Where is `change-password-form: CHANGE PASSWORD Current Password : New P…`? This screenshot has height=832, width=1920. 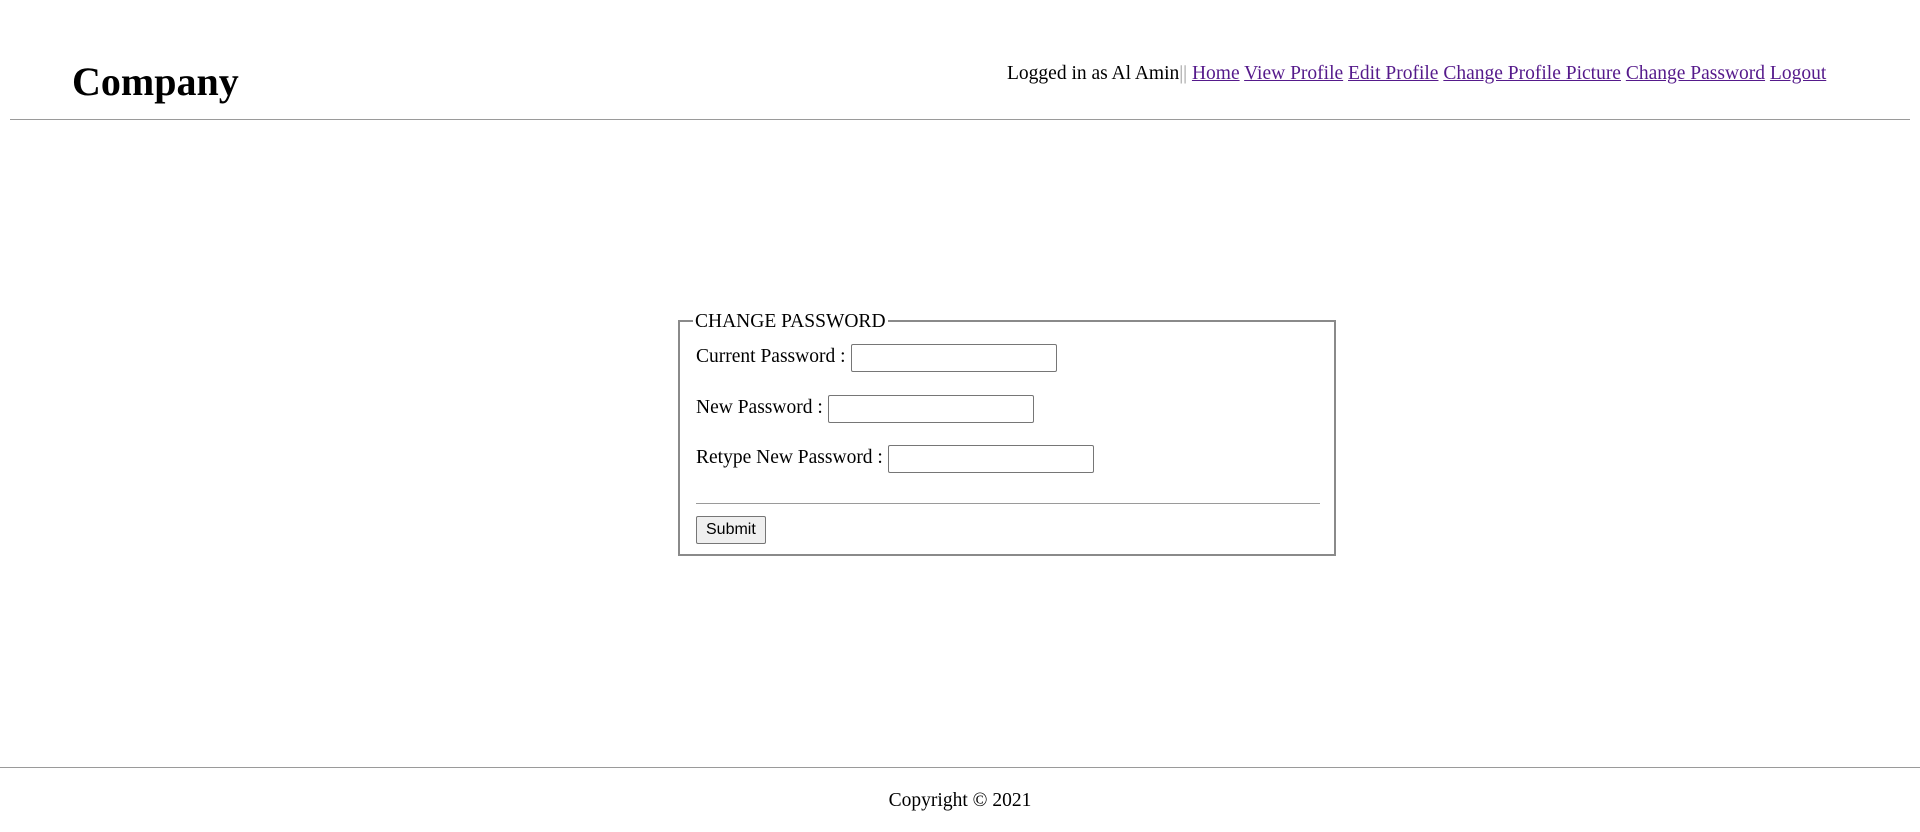 change-password-form: CHANGE PASSWORD Current Password : New P… is located at coordinates (1007, 433).